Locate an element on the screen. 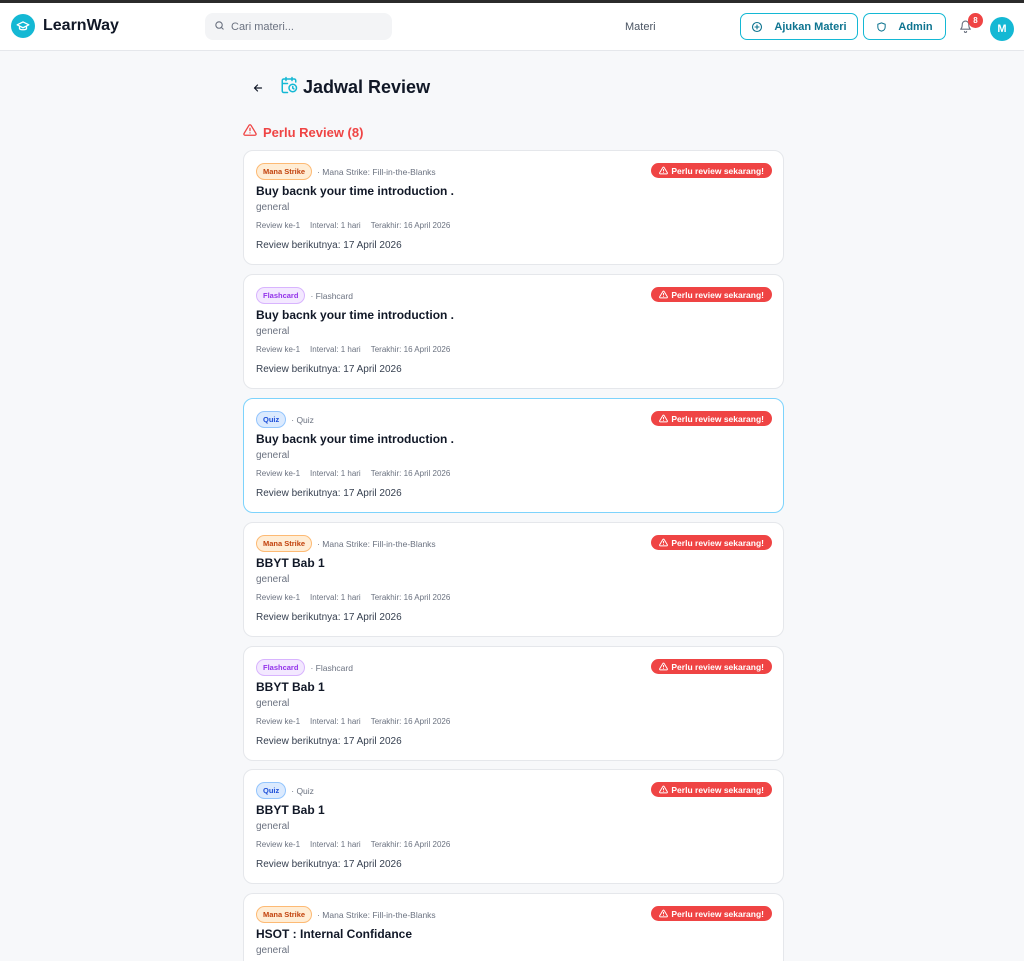 Image resolution: width=1024 pixels, height=961 pixels. search-input is located at coordinates (306, 26).